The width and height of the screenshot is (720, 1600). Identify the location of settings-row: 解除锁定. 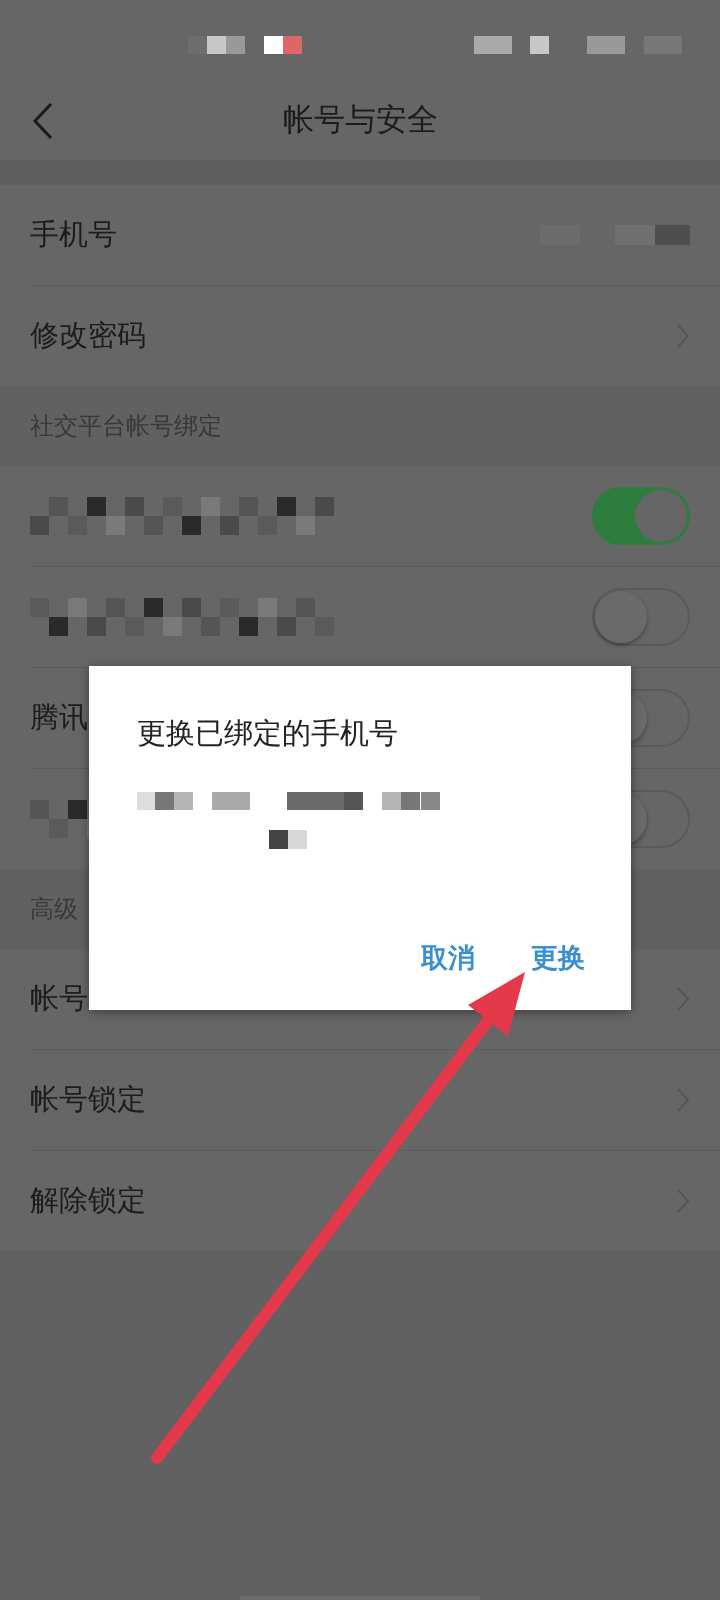
(375, 1201).